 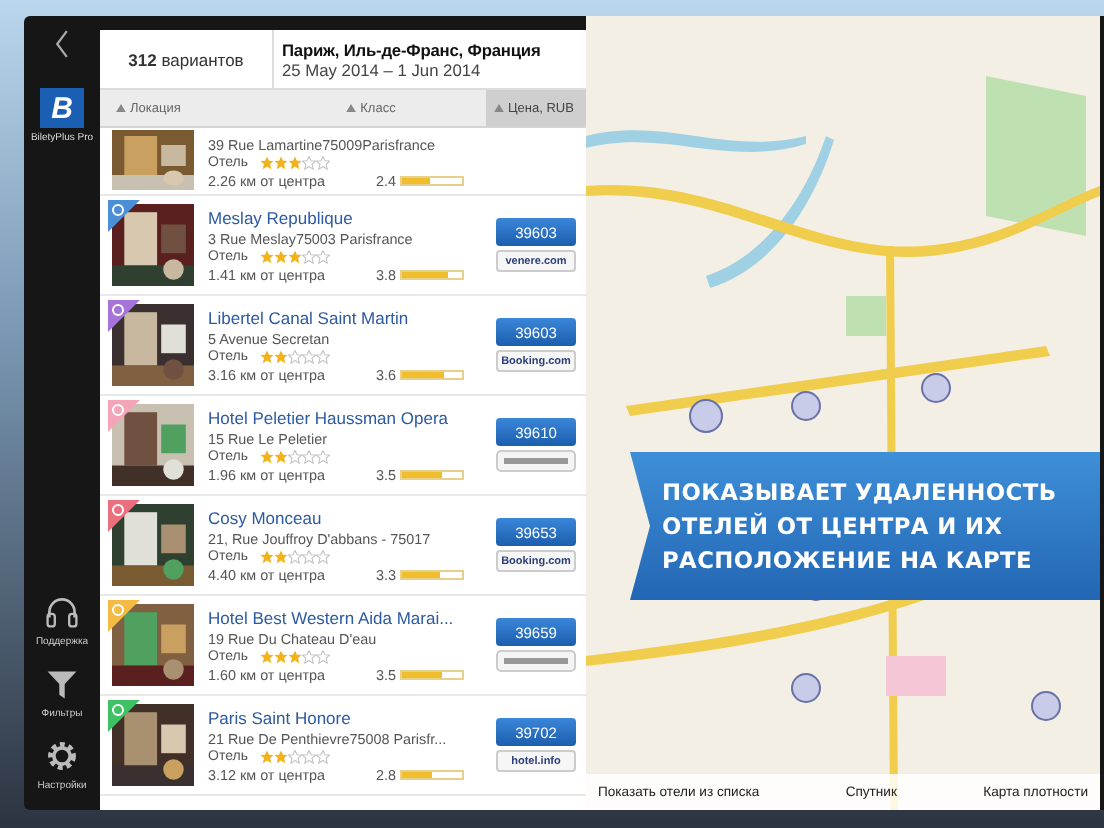 I want to click on results-count: 312 вариантов, so click(x=186, y=59).